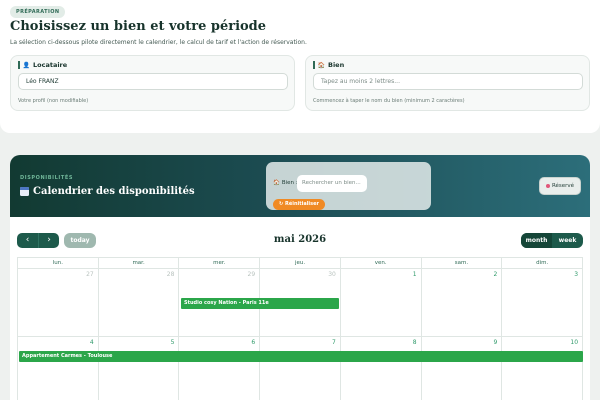 Image resolution: width=600 pixels, height=400 pixels. Describe the element at coordinates (58, 263) in the screenshot. I see `dow-header: lun.` at that location.